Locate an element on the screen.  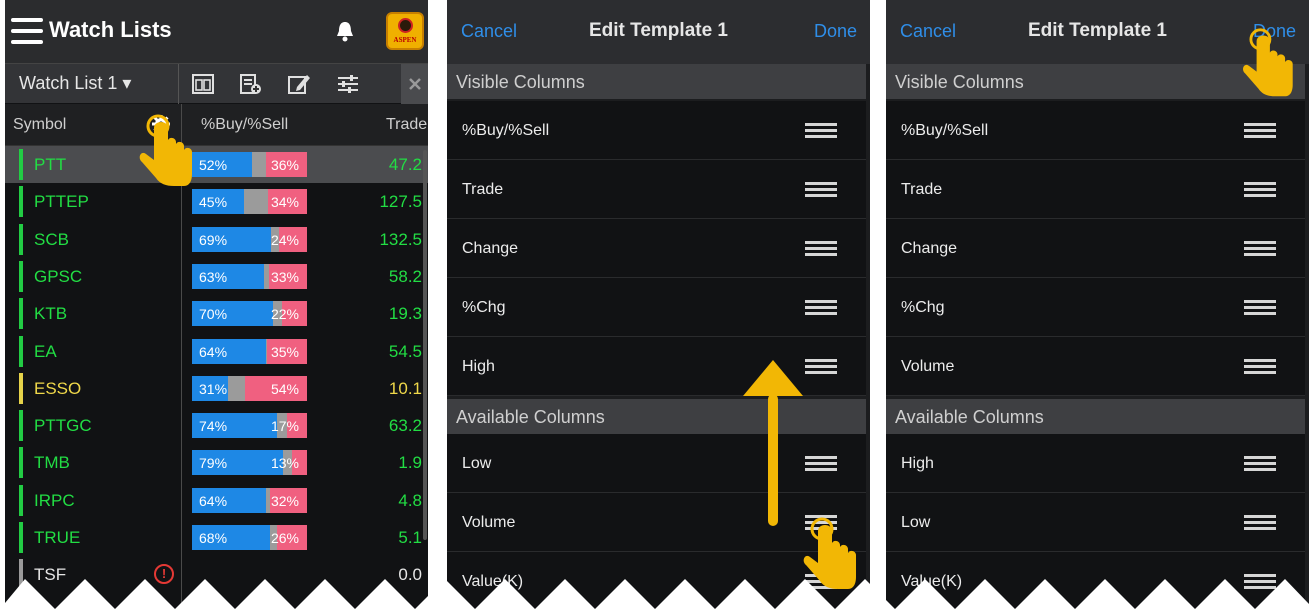
buy-sell-bar: 45% 34% is located at coordinates (249, 202).